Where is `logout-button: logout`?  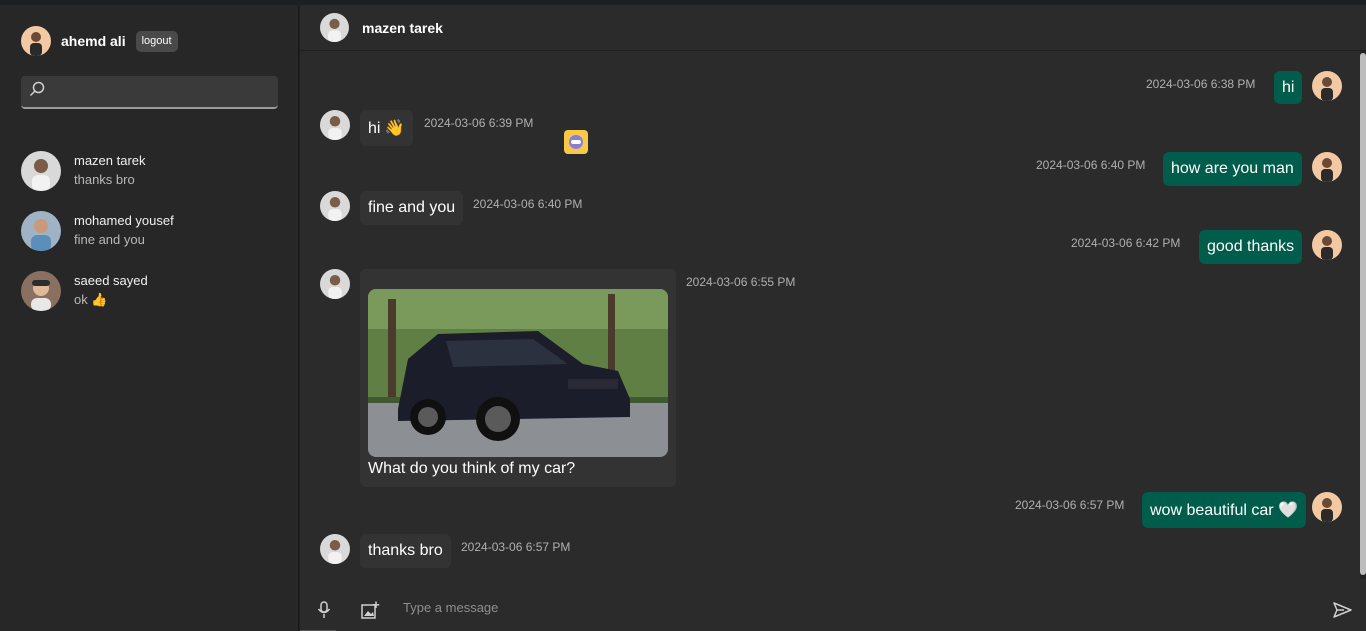
logout-button: logout is located at coordinates (156, 41).